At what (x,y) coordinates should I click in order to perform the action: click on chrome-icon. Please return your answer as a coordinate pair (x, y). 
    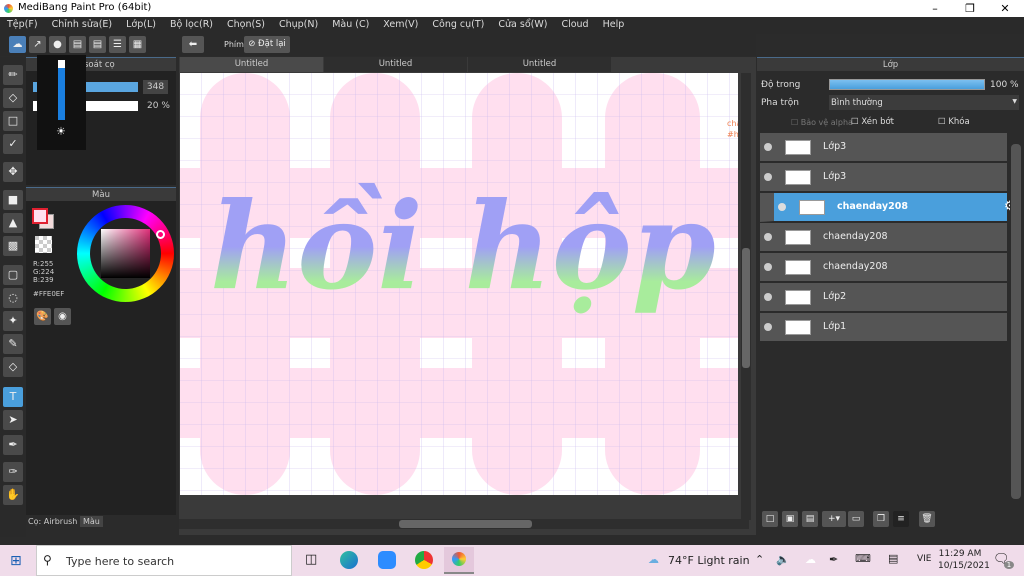
    Looking at the image, I should click on (424, 560).